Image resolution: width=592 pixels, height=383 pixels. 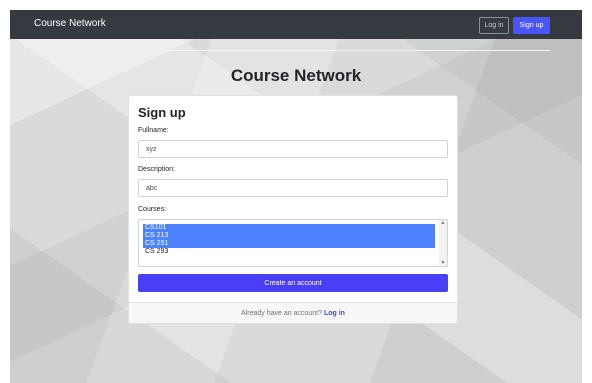 I want to click on course-option: CS 251, so click(x=289, y=244).